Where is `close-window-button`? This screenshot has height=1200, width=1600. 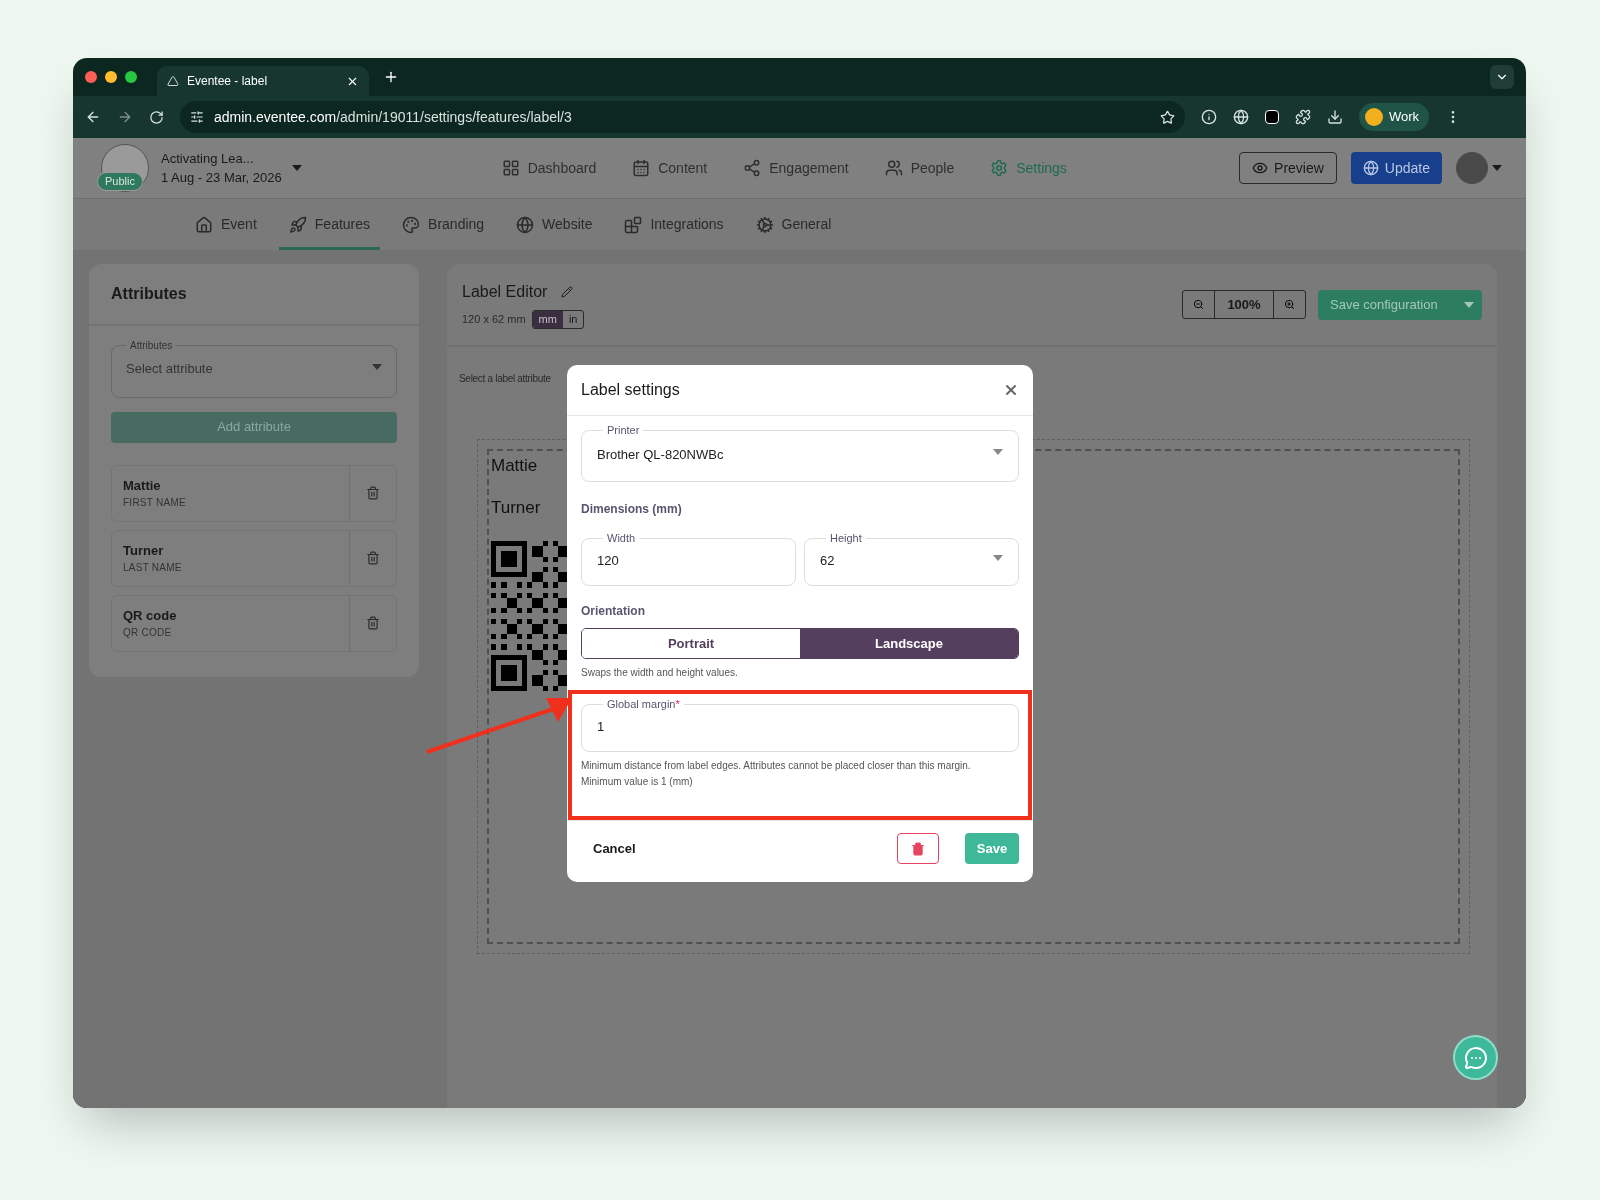 close-window-button is located at coordinates (91, 77).